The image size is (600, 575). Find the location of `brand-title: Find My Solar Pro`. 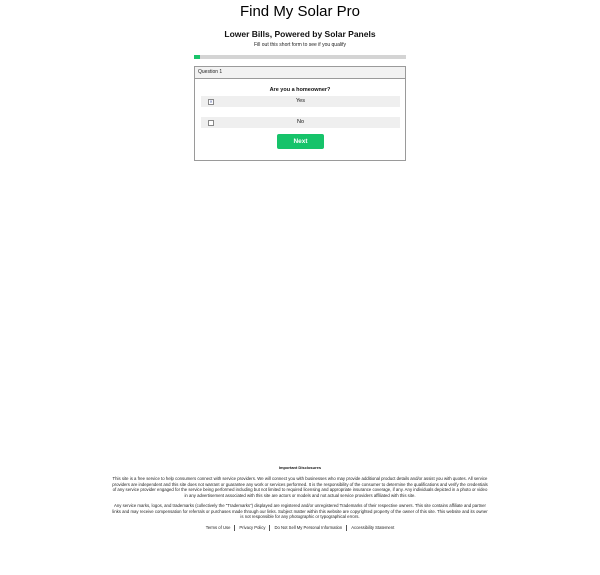

brand-title: Find My Solar Pro is located at coordinates (300, 11).